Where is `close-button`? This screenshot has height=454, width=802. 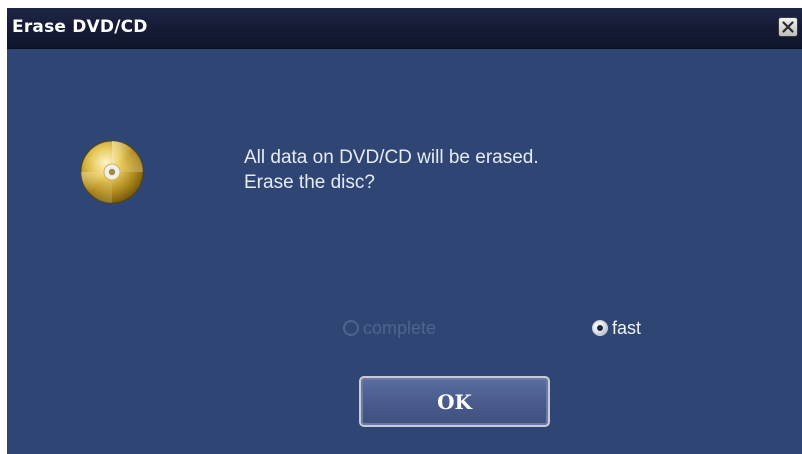 close-button is located at coordinates (788, 27).